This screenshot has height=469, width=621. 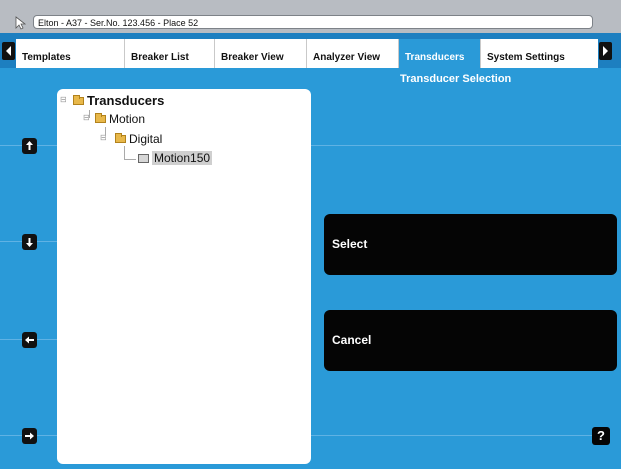 What do you see at coordinates (470, 244) in the screenshot?
I see `select-button: Select` at bounding box center [470, 244].